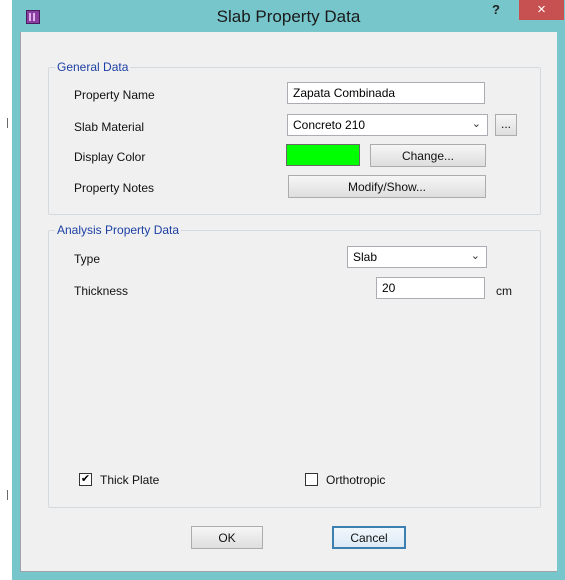 This screenshot has width=565, height=580. I want to click on type-value: Slab, so click(365, 257).